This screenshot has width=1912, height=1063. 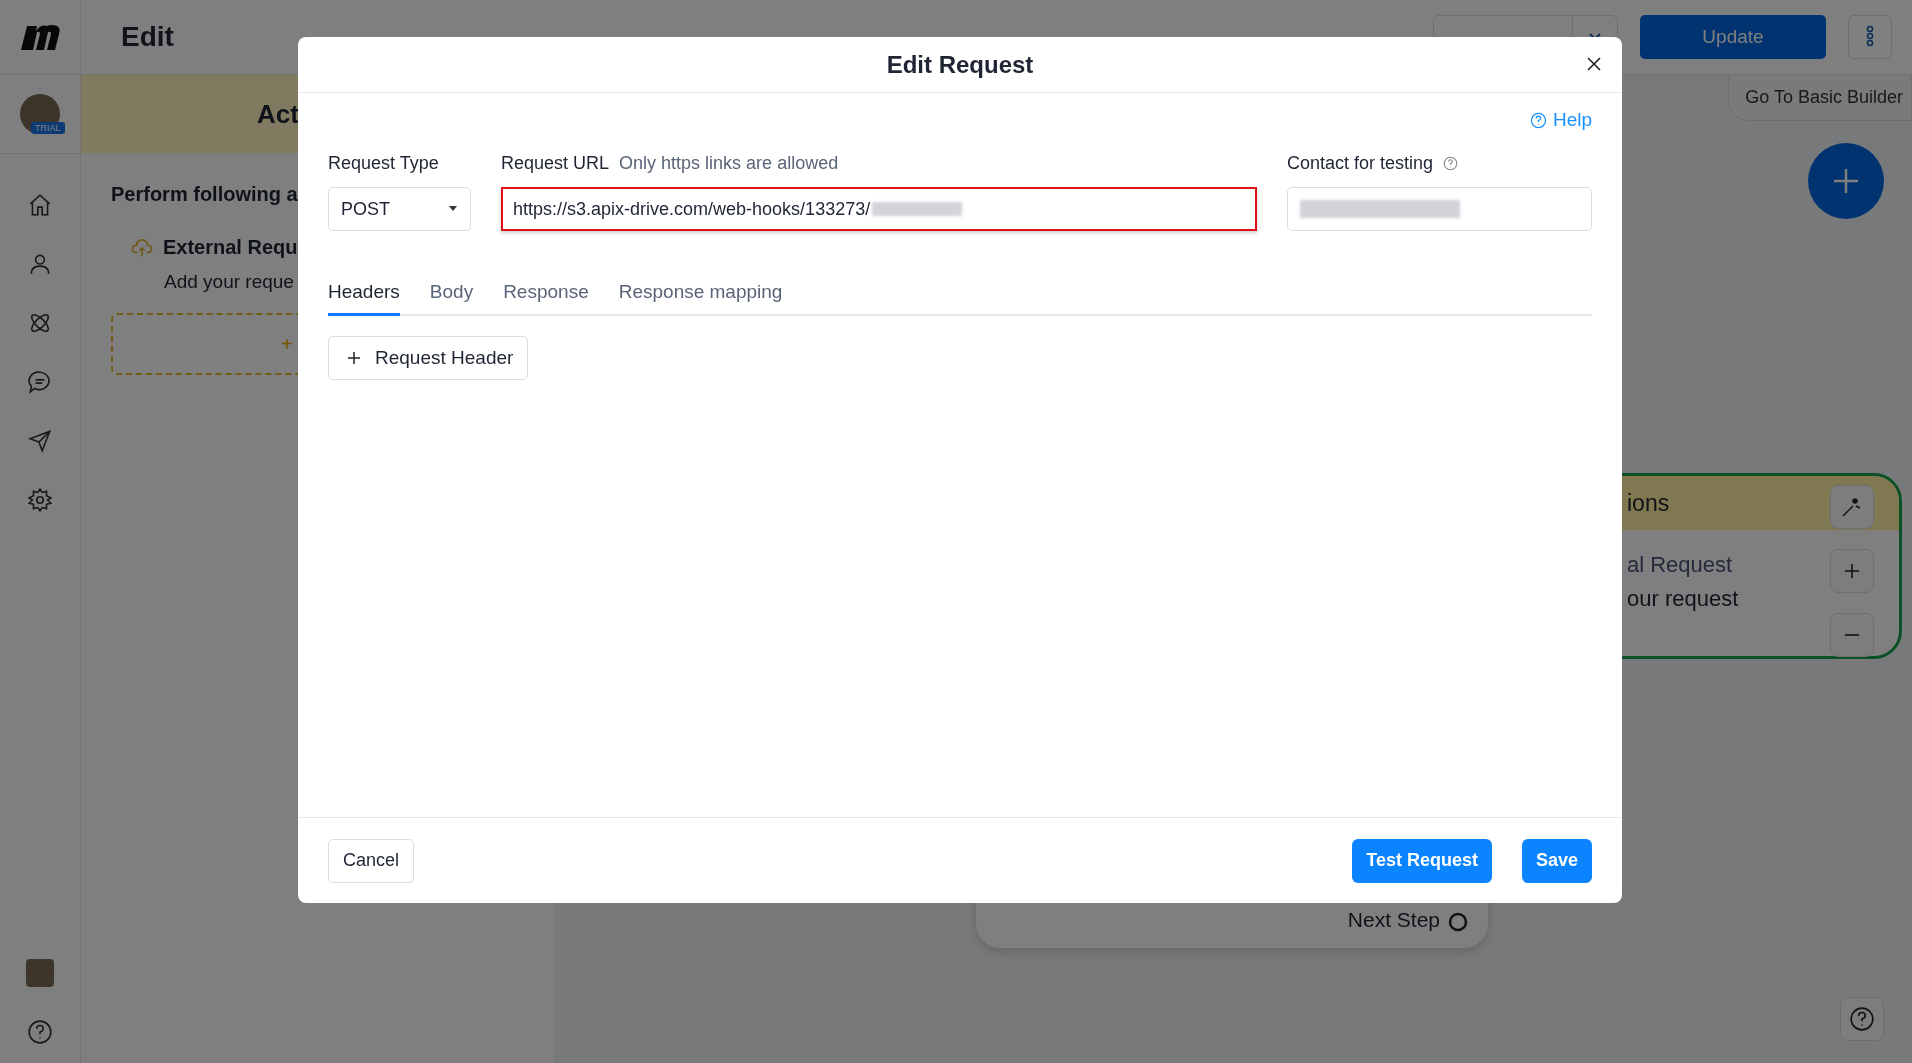 What do you see at coordinates (700, 294) in the screenshot?
I see `tab: Response mapping` at bounding box center [700, 294].